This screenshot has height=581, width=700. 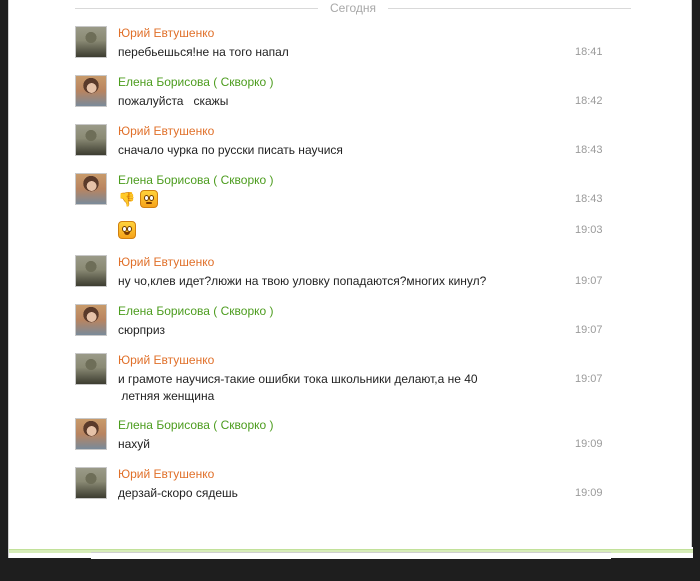 What do you see at coordinates (178, 493) in the screenshot?
I see `message-text: дерзай-скоро сядешь` at bounding box center [178, 493].